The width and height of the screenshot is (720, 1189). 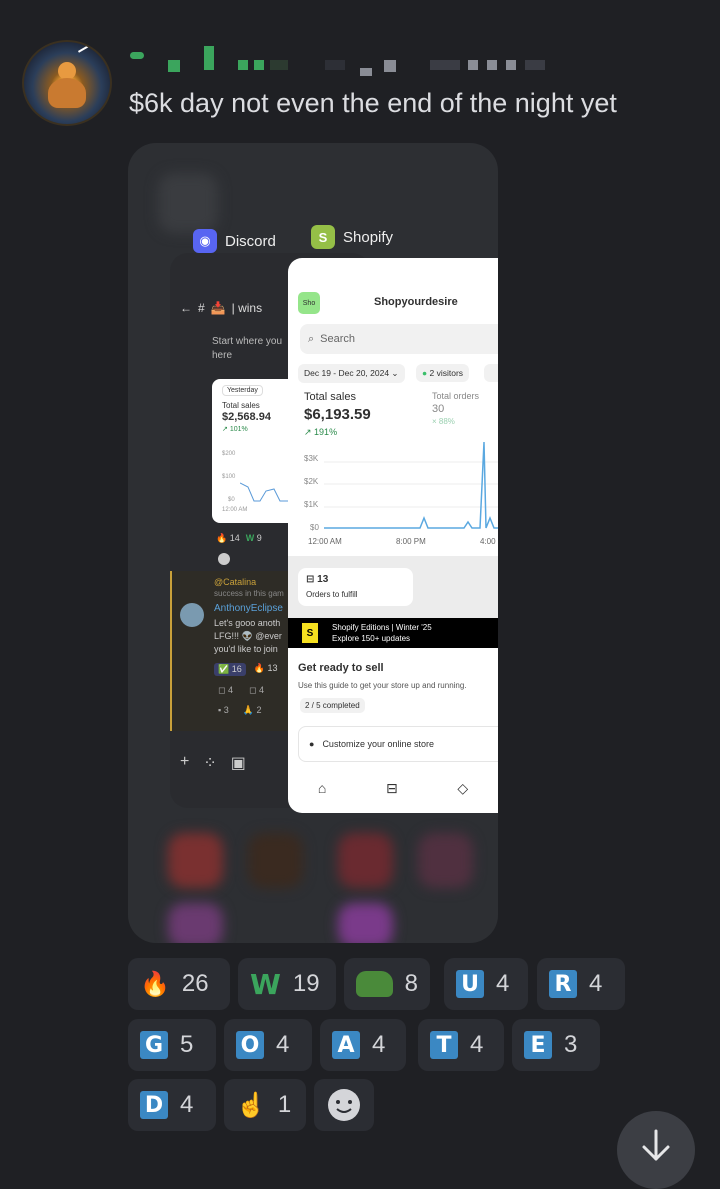 I want to click on compare-icon, so click(x=491, y=373).